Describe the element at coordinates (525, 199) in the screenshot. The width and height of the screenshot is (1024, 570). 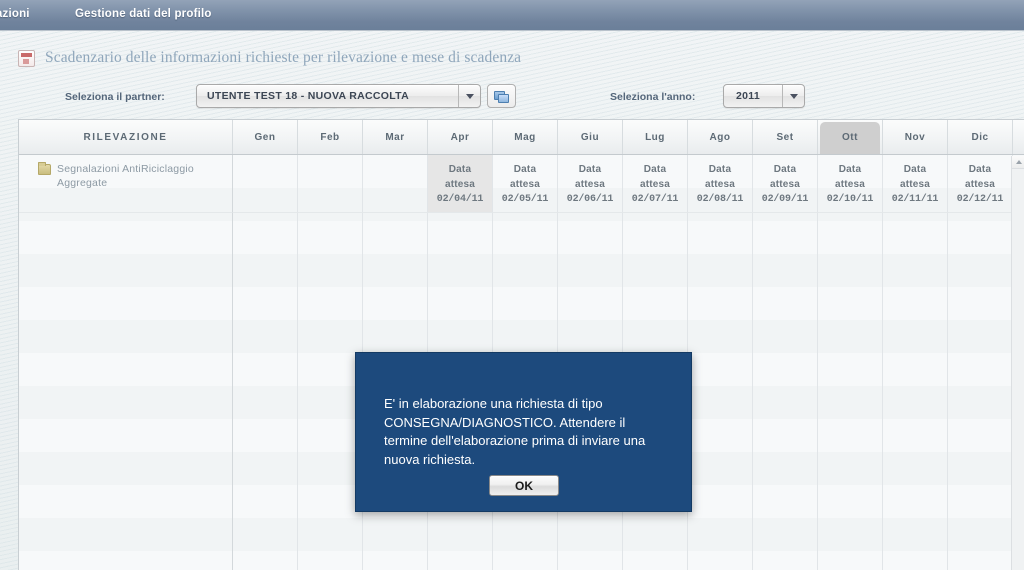
I see `cell-date: 02/05/11` at that location.